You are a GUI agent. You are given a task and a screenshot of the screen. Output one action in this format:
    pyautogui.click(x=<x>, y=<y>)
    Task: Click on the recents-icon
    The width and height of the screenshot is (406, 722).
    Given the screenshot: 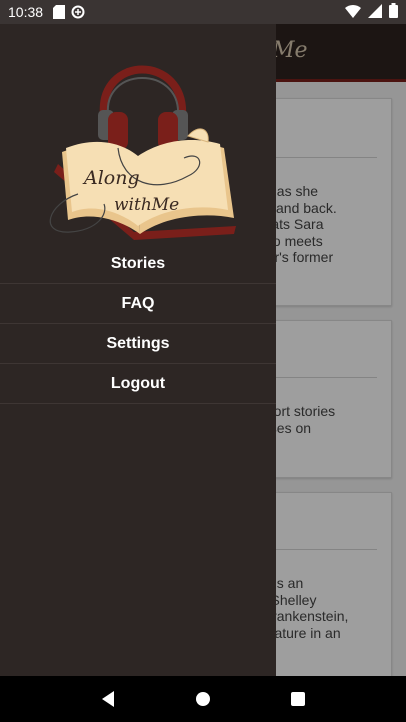 What is the action you would take?
    pyautogui.click(x=298, y=699)
    